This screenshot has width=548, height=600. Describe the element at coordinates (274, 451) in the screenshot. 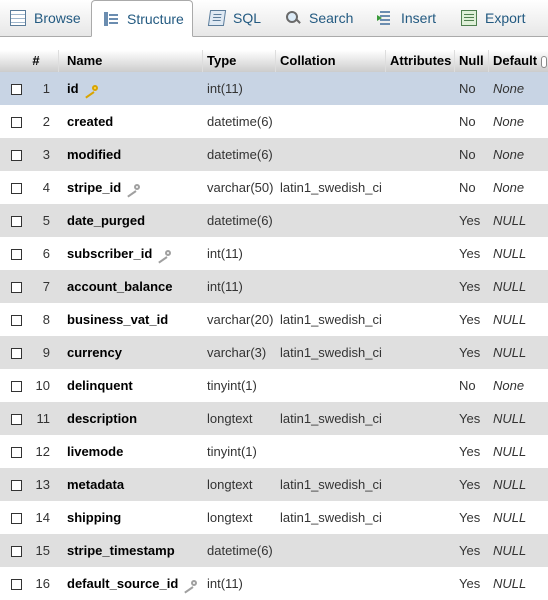

I see `table-row: 12 livemode tinyint(1) Yes NULL` at that location.